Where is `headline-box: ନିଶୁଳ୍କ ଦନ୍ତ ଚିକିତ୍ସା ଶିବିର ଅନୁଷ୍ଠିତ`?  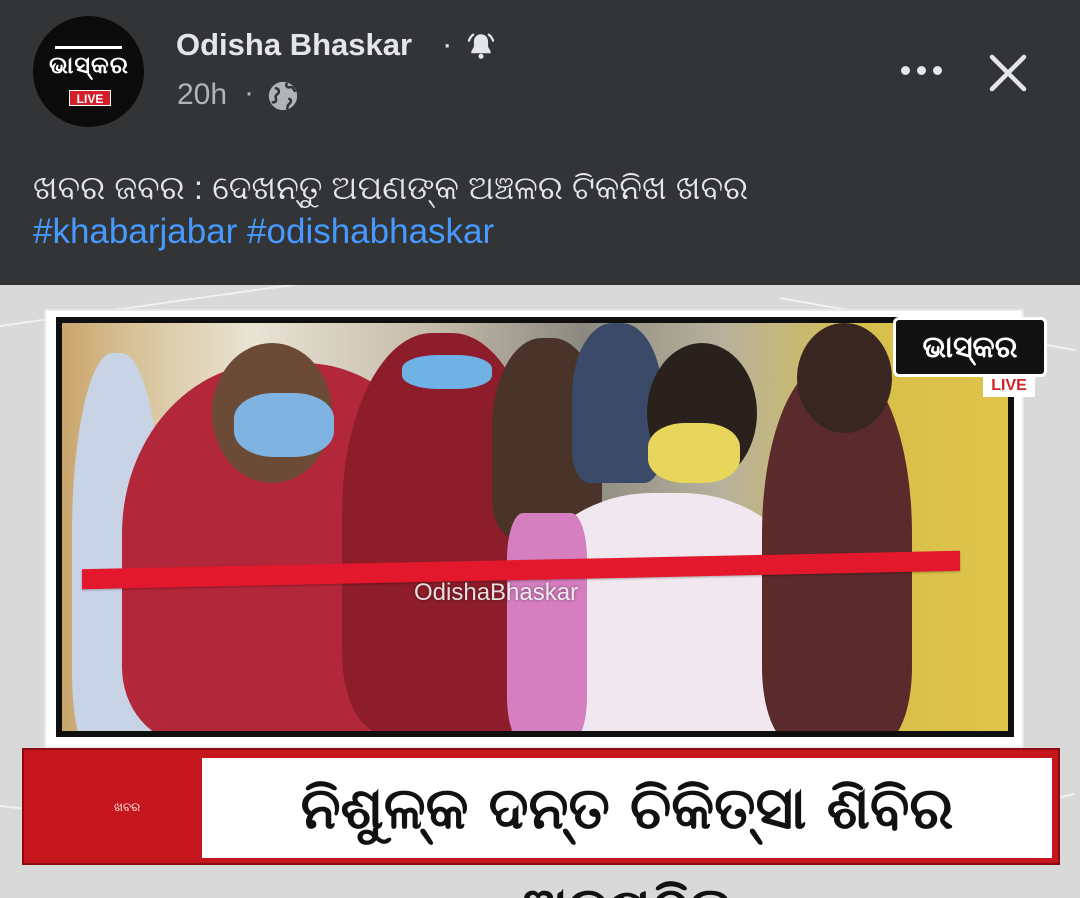
headline-box: ନିଶୁଳ୍କ ଦନ୍ତ ଚିକିତ୍ସା ଶିବିର ଅନୁଷ୍ଠିତ is located at coordinates (627, 828).